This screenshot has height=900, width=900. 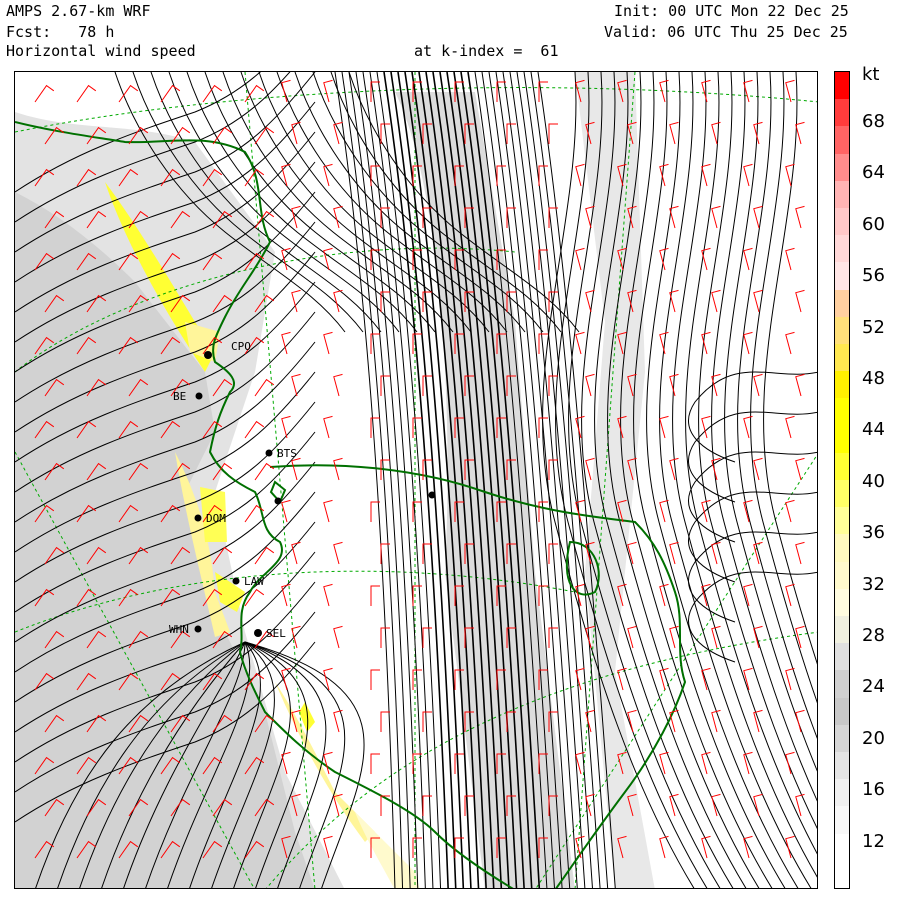 I want to click on station-label-cpo: CPO, so click(x=241, y=346).